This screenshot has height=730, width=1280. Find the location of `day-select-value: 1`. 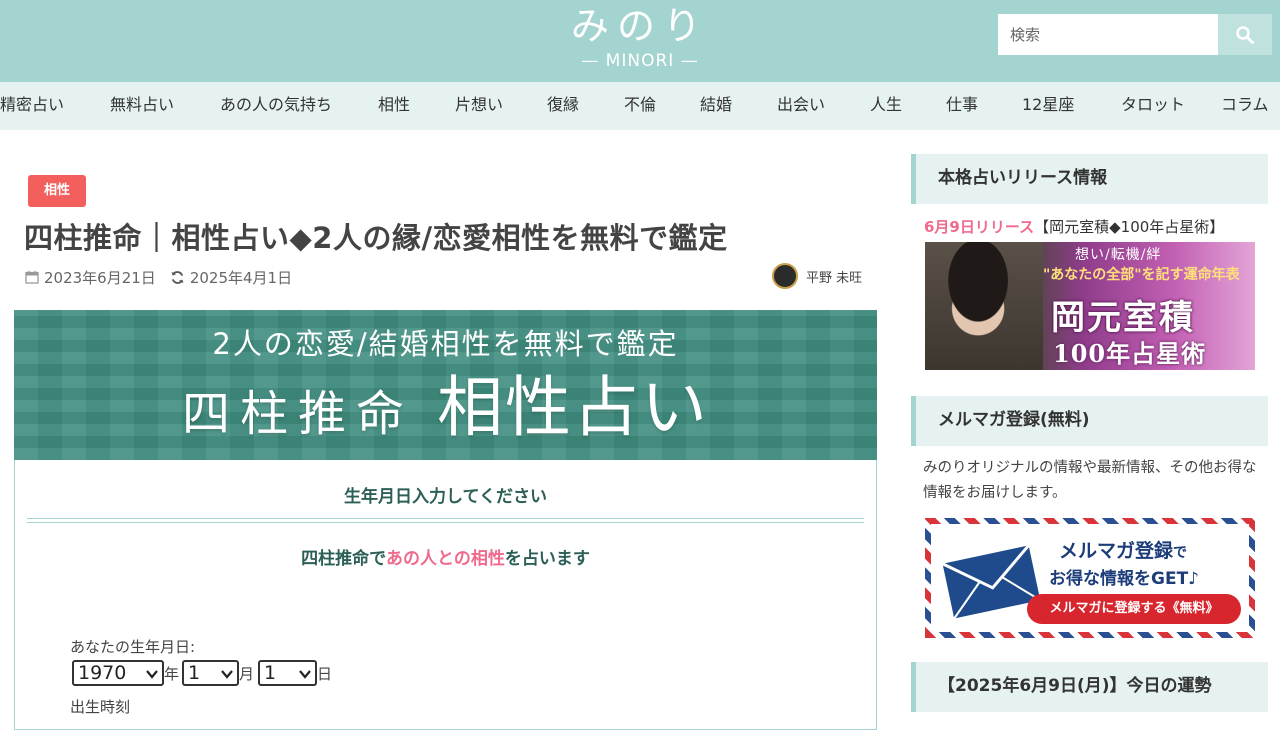

day-select-value: 1 is located at coordinates (270, 673).